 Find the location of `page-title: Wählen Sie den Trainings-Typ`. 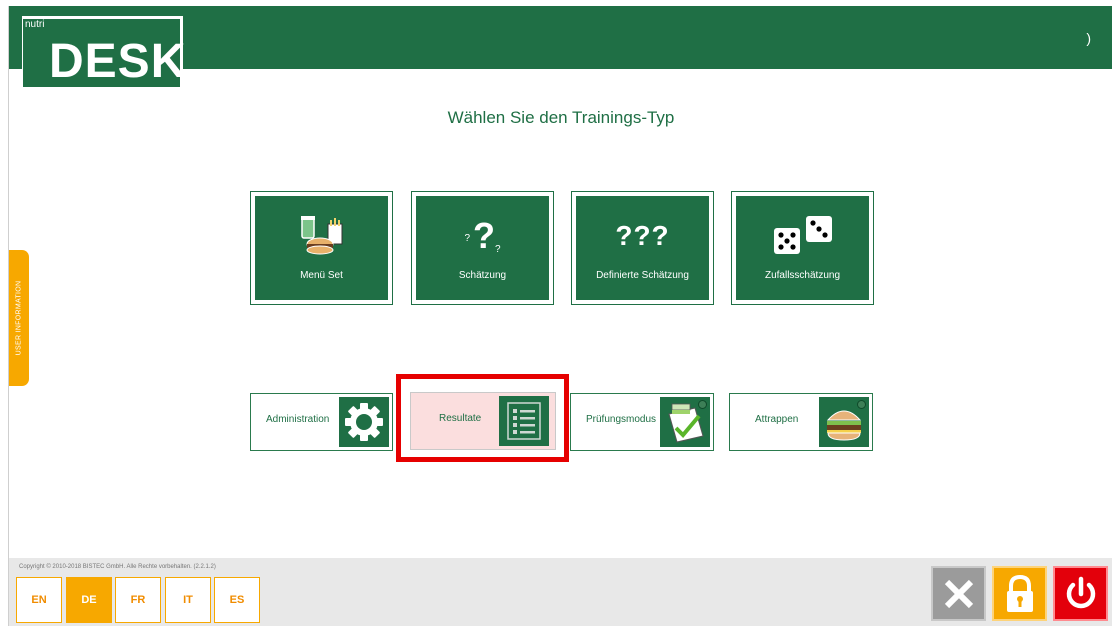

page-title: Wählen Sie den Trainings-Typ is located at coordinates (561, 117).